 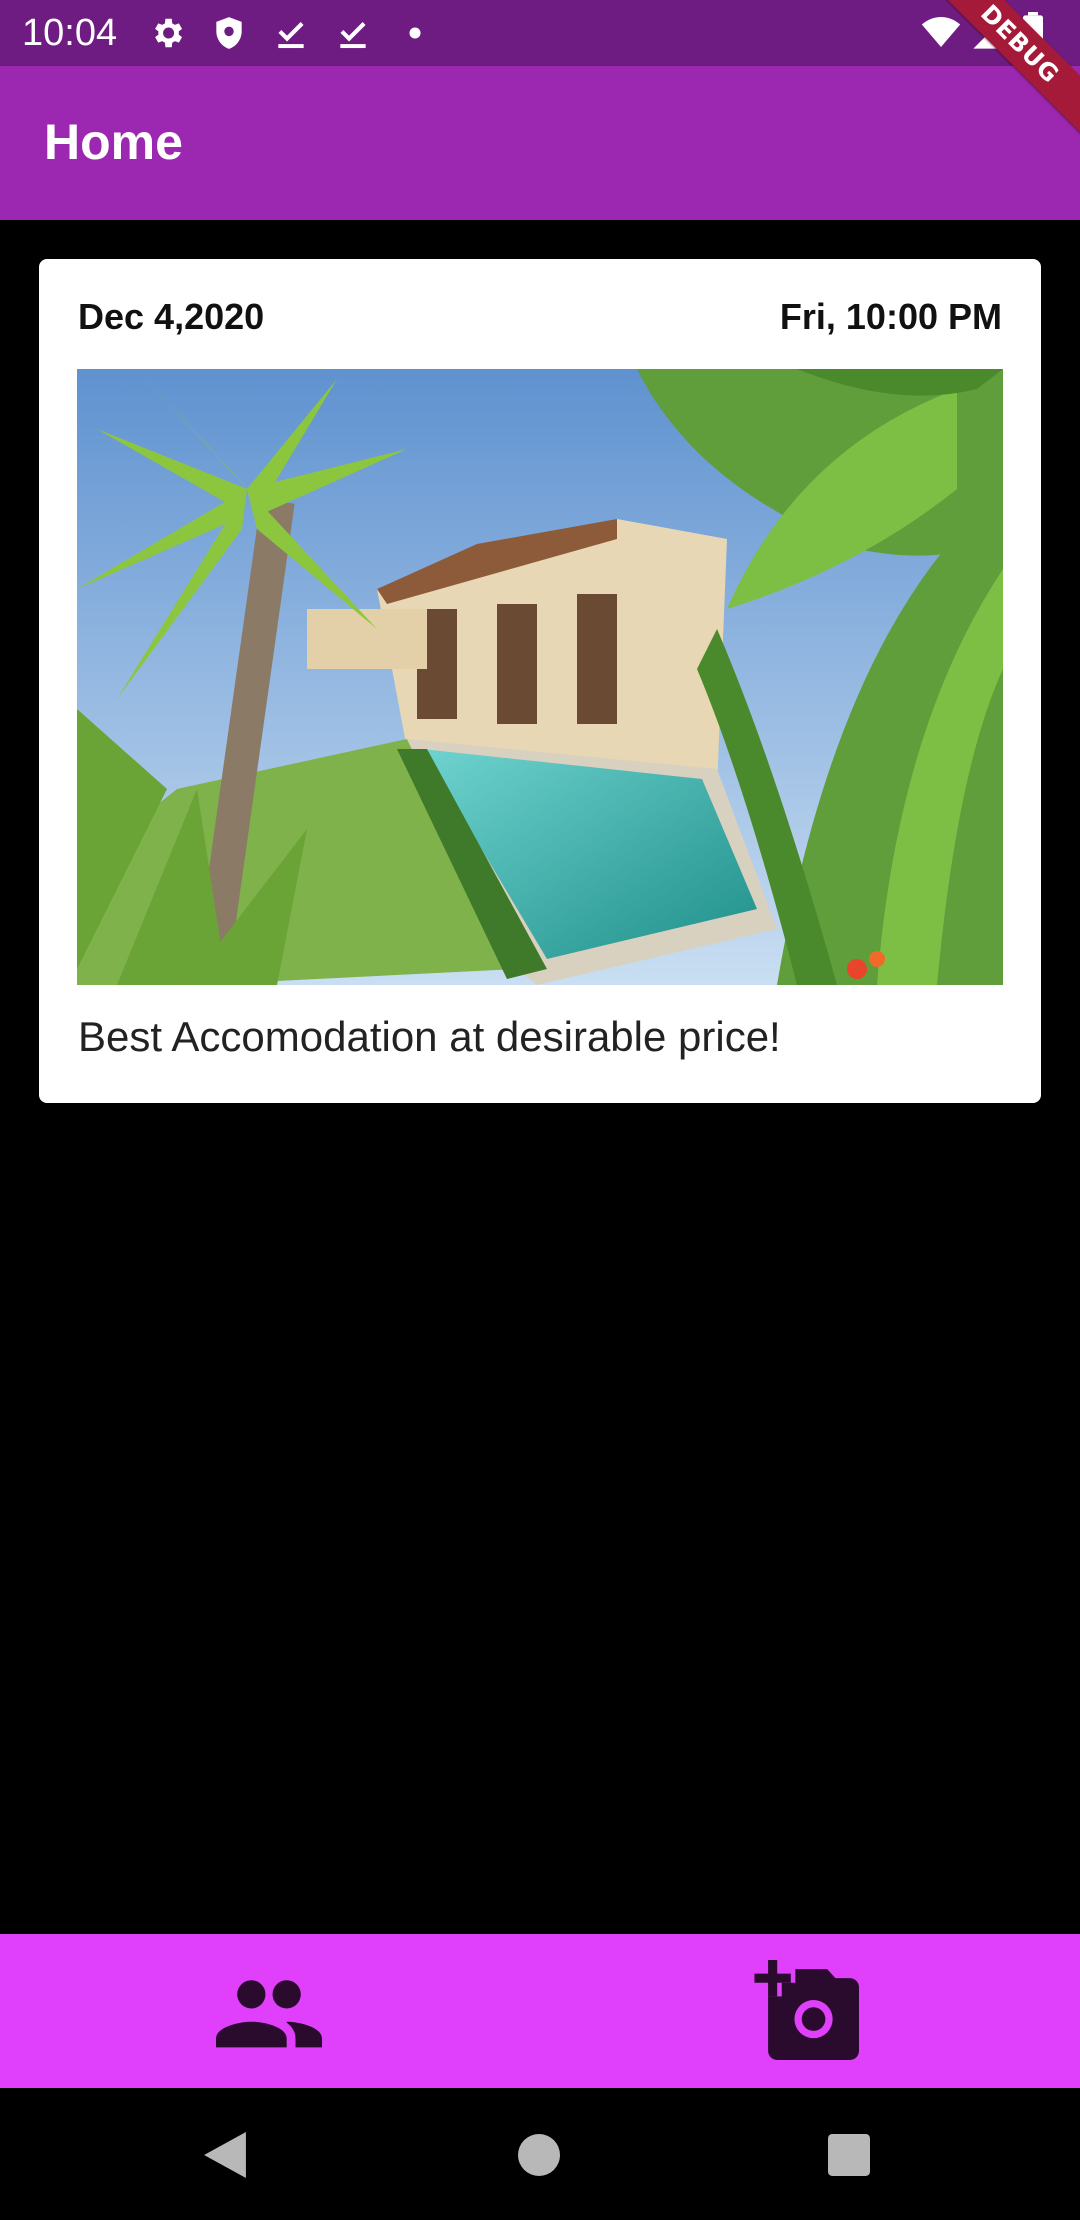 I want to click on bottom-nav, so click(x=540, y=2011).